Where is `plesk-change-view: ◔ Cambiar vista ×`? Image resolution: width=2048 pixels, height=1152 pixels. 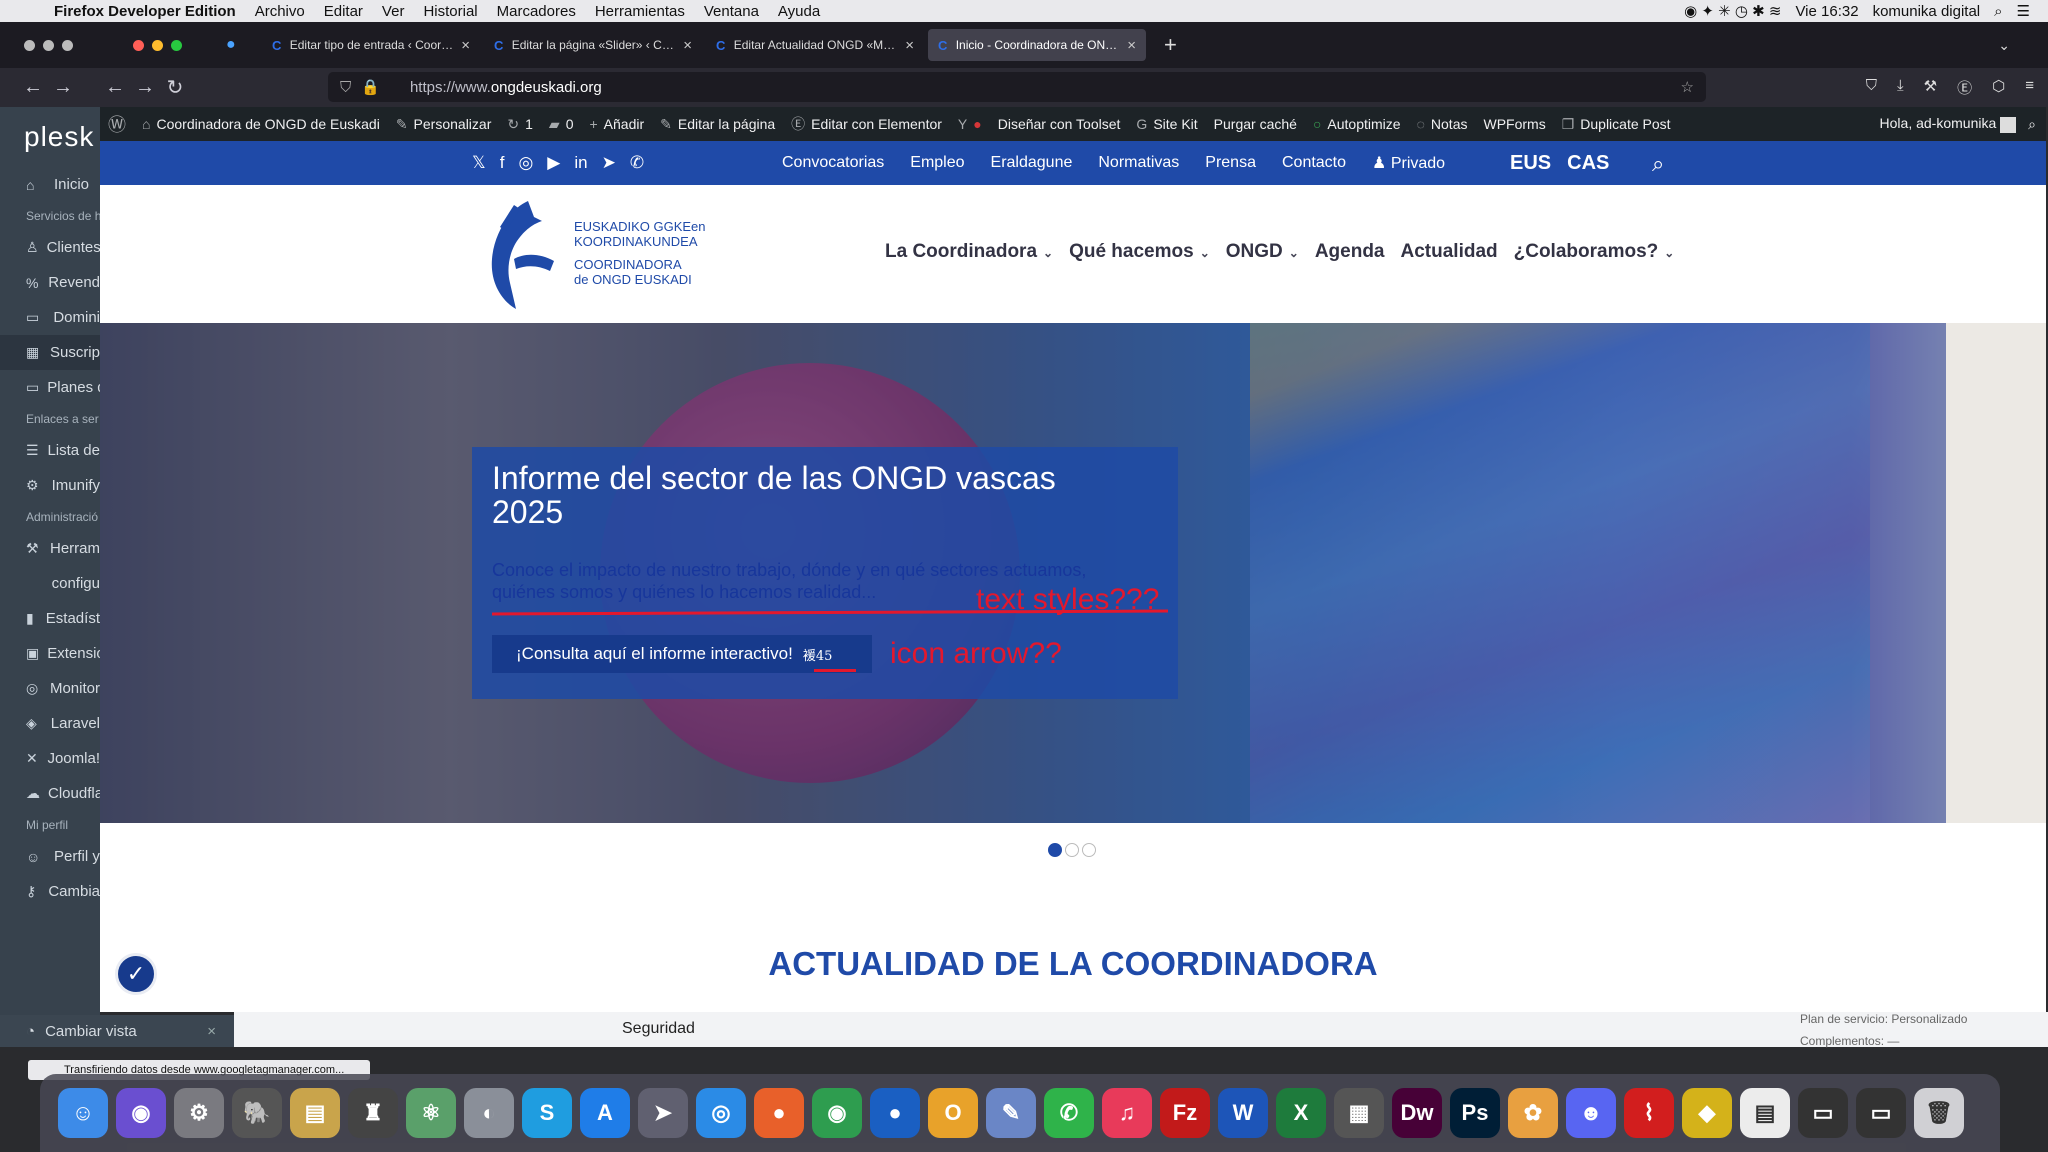
plesk-change-view: ◔ Cambiar vista × is located at coordinates (117, 1031).